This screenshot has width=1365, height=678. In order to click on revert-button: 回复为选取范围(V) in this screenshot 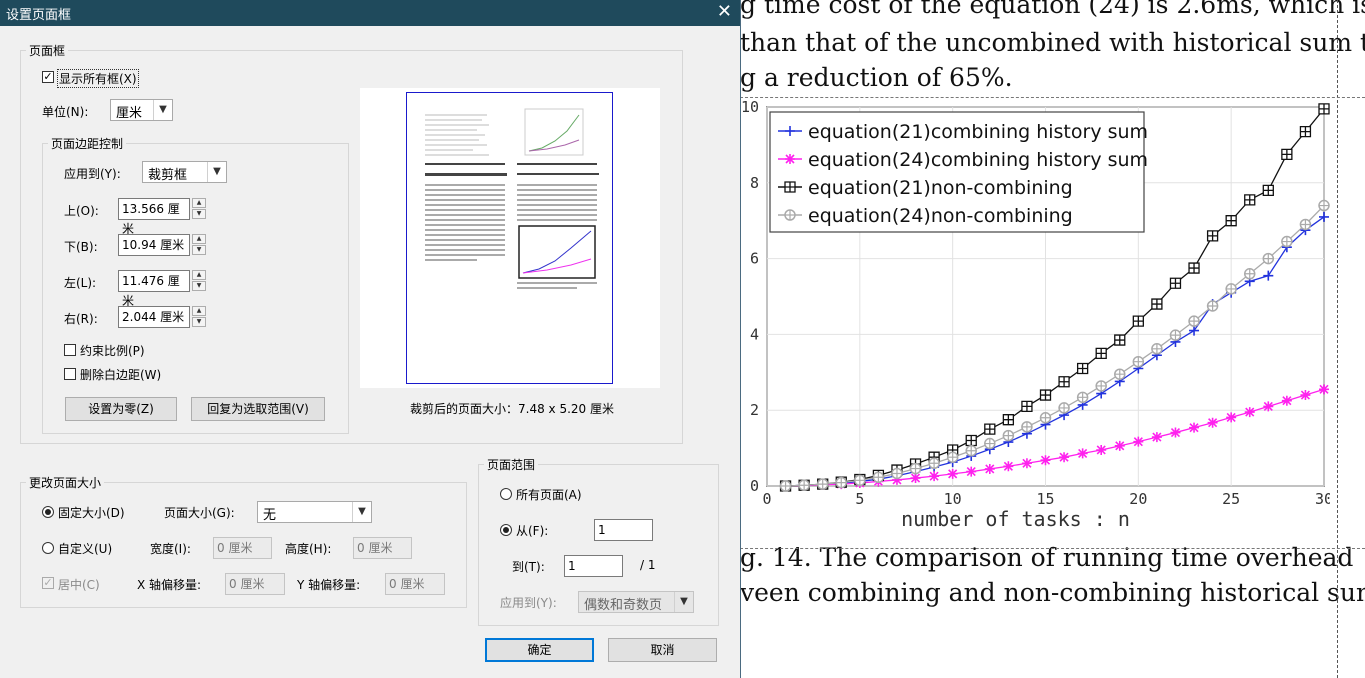, I will do `click(258, 409)`.